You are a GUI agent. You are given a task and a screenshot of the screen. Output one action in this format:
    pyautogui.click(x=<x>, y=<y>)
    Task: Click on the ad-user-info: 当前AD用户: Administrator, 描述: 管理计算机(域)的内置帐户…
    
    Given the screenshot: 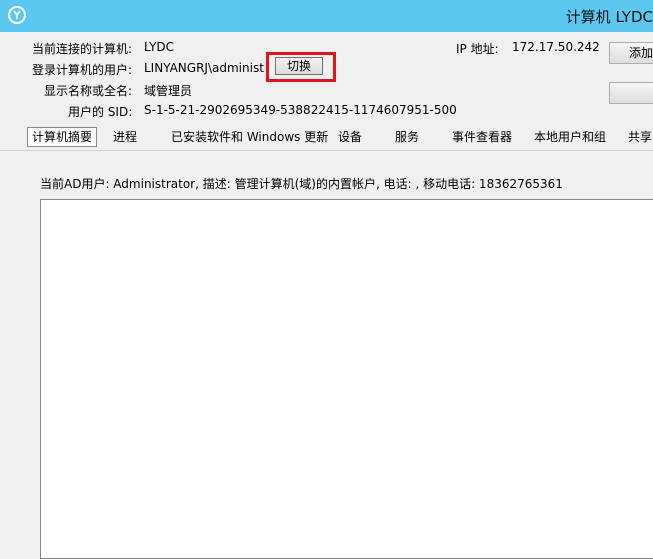 What is the action you would take?
    pyautogui.click(x=301, y=184)
    